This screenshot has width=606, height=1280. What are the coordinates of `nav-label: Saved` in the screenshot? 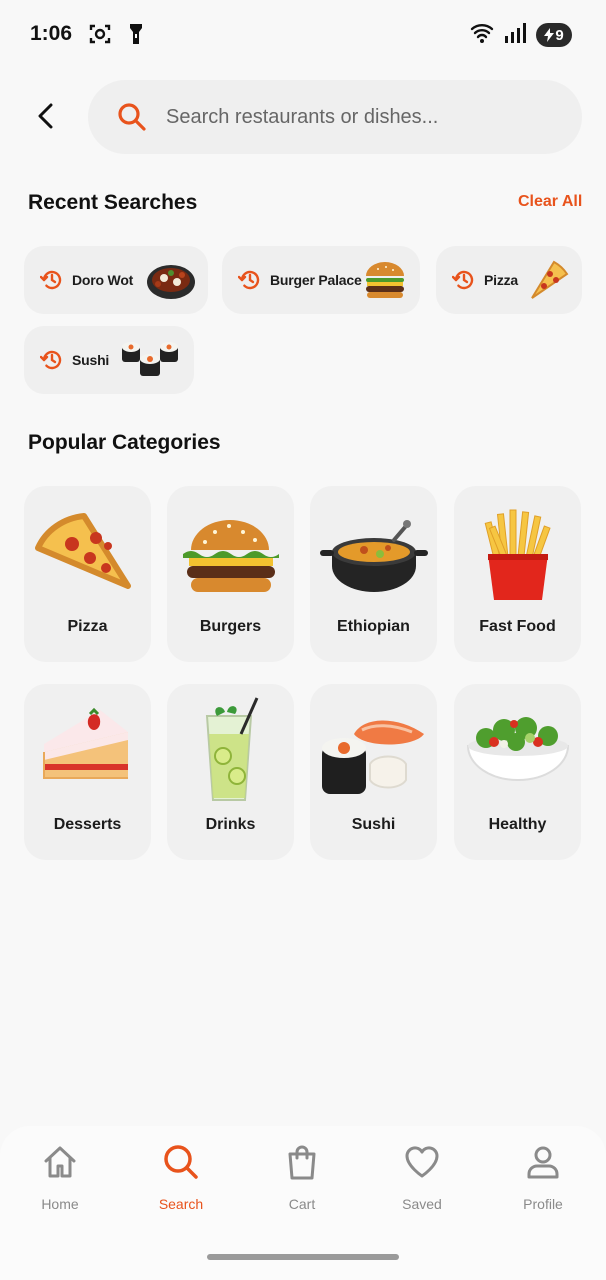 It's located at (422, 1204).